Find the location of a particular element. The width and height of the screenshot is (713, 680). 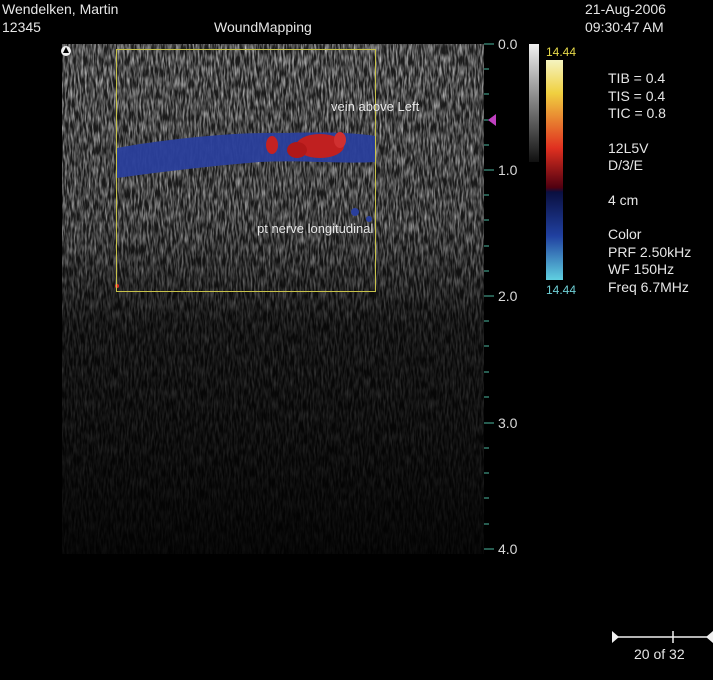

depth-label: 0.0 is located at coordinates (508, 44).